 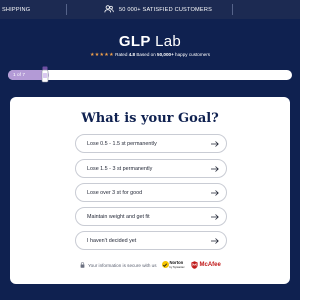 I want to click on answer-option-label: Maintain weight and get fit, so click(x=118, y=216).